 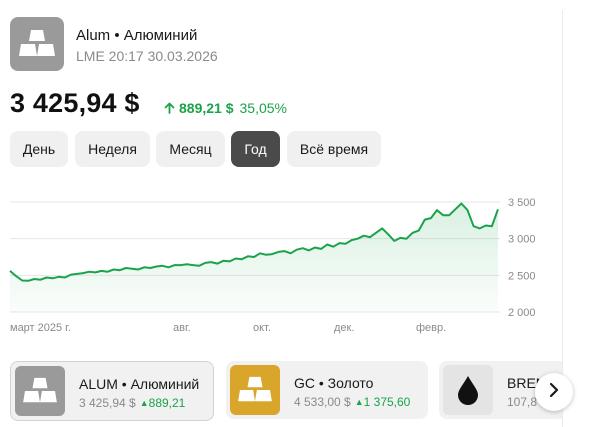 What do you see at coordinates (263, 108) in the screenshot?
I see `change-percent: 35,05%` at bounding box center [263, 108].